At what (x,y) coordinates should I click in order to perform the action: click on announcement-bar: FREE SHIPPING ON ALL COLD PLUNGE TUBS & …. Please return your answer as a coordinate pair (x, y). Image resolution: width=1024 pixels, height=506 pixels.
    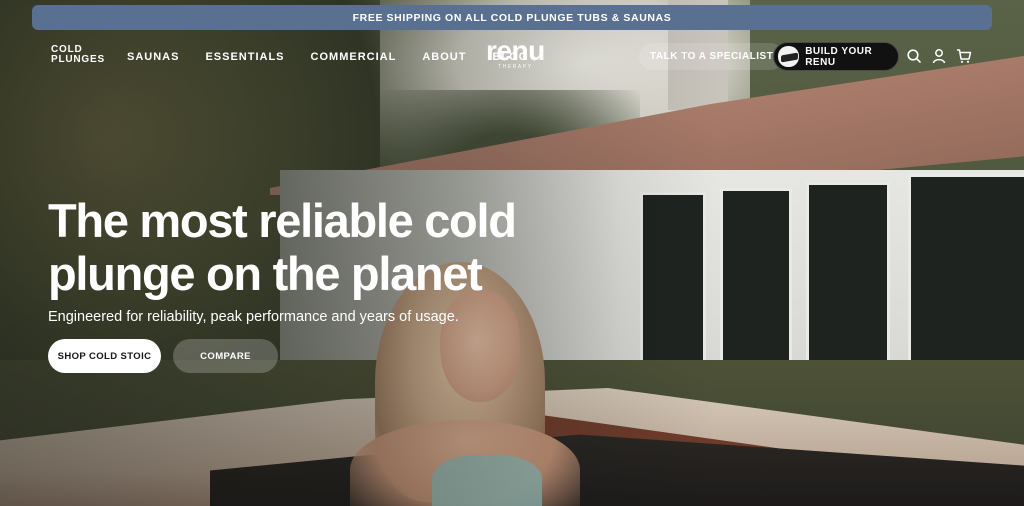
    Looking at the image, I should click on (512, 17).